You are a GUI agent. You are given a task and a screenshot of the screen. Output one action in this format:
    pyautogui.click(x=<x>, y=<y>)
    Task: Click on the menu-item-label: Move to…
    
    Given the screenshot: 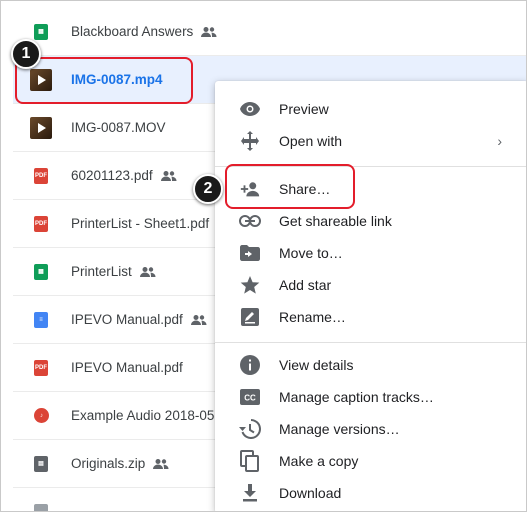 What is the action you would take?
    pyautogui.click(x=311, y=253)
    